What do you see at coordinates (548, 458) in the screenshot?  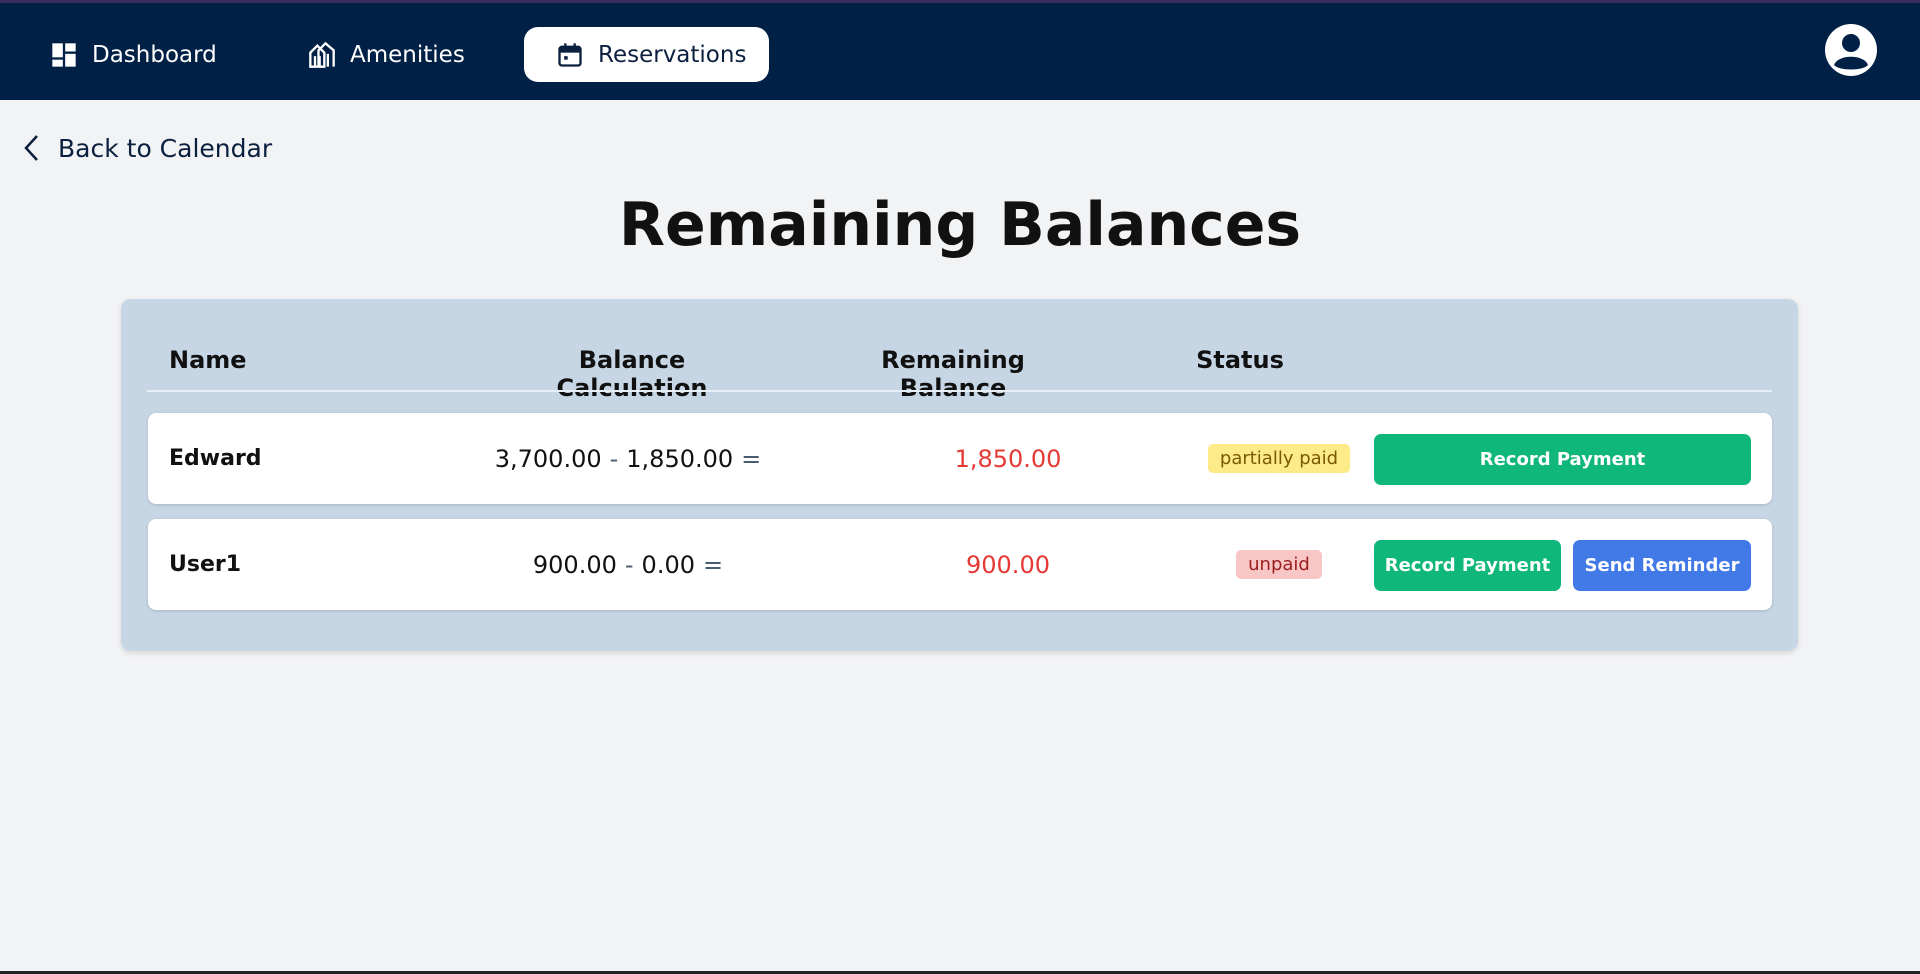 I see `calc-total: 3,700.00` at bounding box center [548, 458].